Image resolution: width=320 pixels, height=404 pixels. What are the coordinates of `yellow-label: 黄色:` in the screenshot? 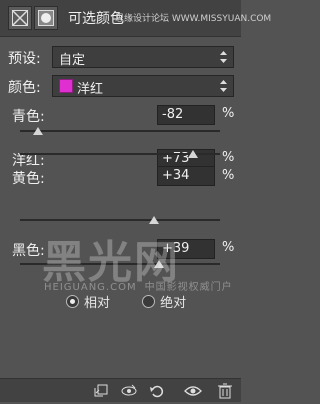 It's located at (28, 179).